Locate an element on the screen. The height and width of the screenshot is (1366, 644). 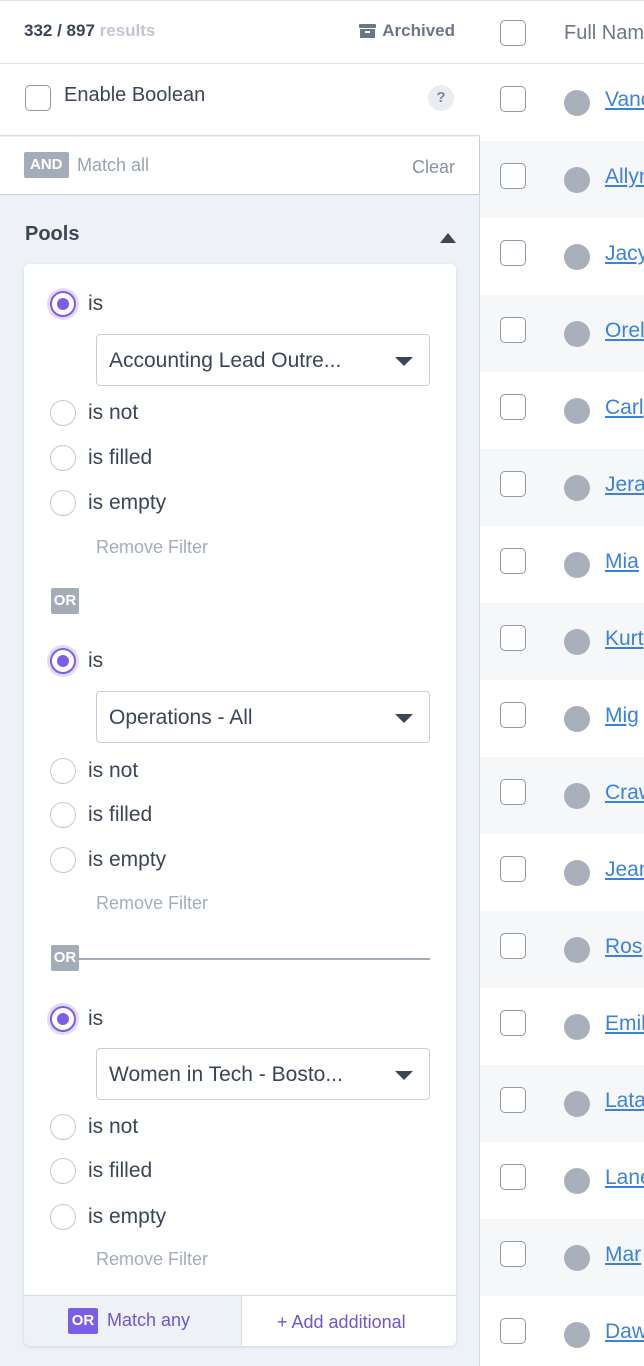
filter-2-radio-is is located at coordinates (63, 661).